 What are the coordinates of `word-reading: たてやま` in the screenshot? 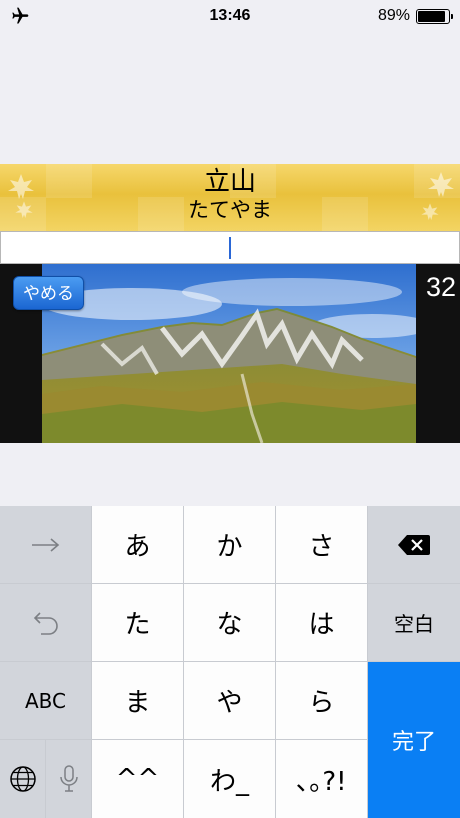 It's located at (230, 210).